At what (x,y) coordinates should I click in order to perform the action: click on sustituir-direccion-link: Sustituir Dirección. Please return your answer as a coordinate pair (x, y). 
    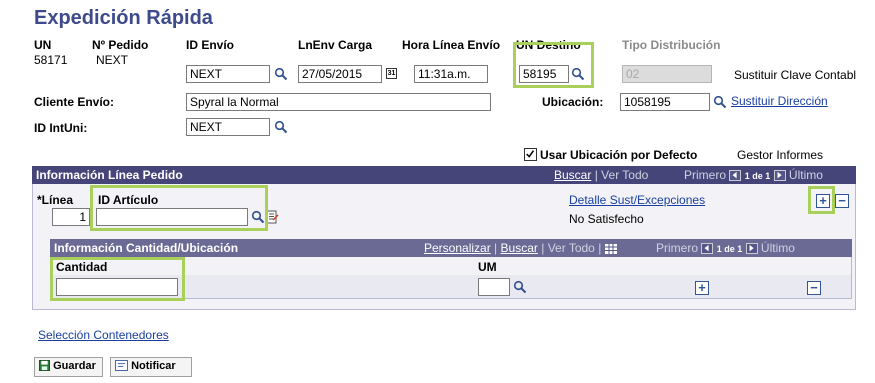
    Looking at the image, I should click on (779, 101).